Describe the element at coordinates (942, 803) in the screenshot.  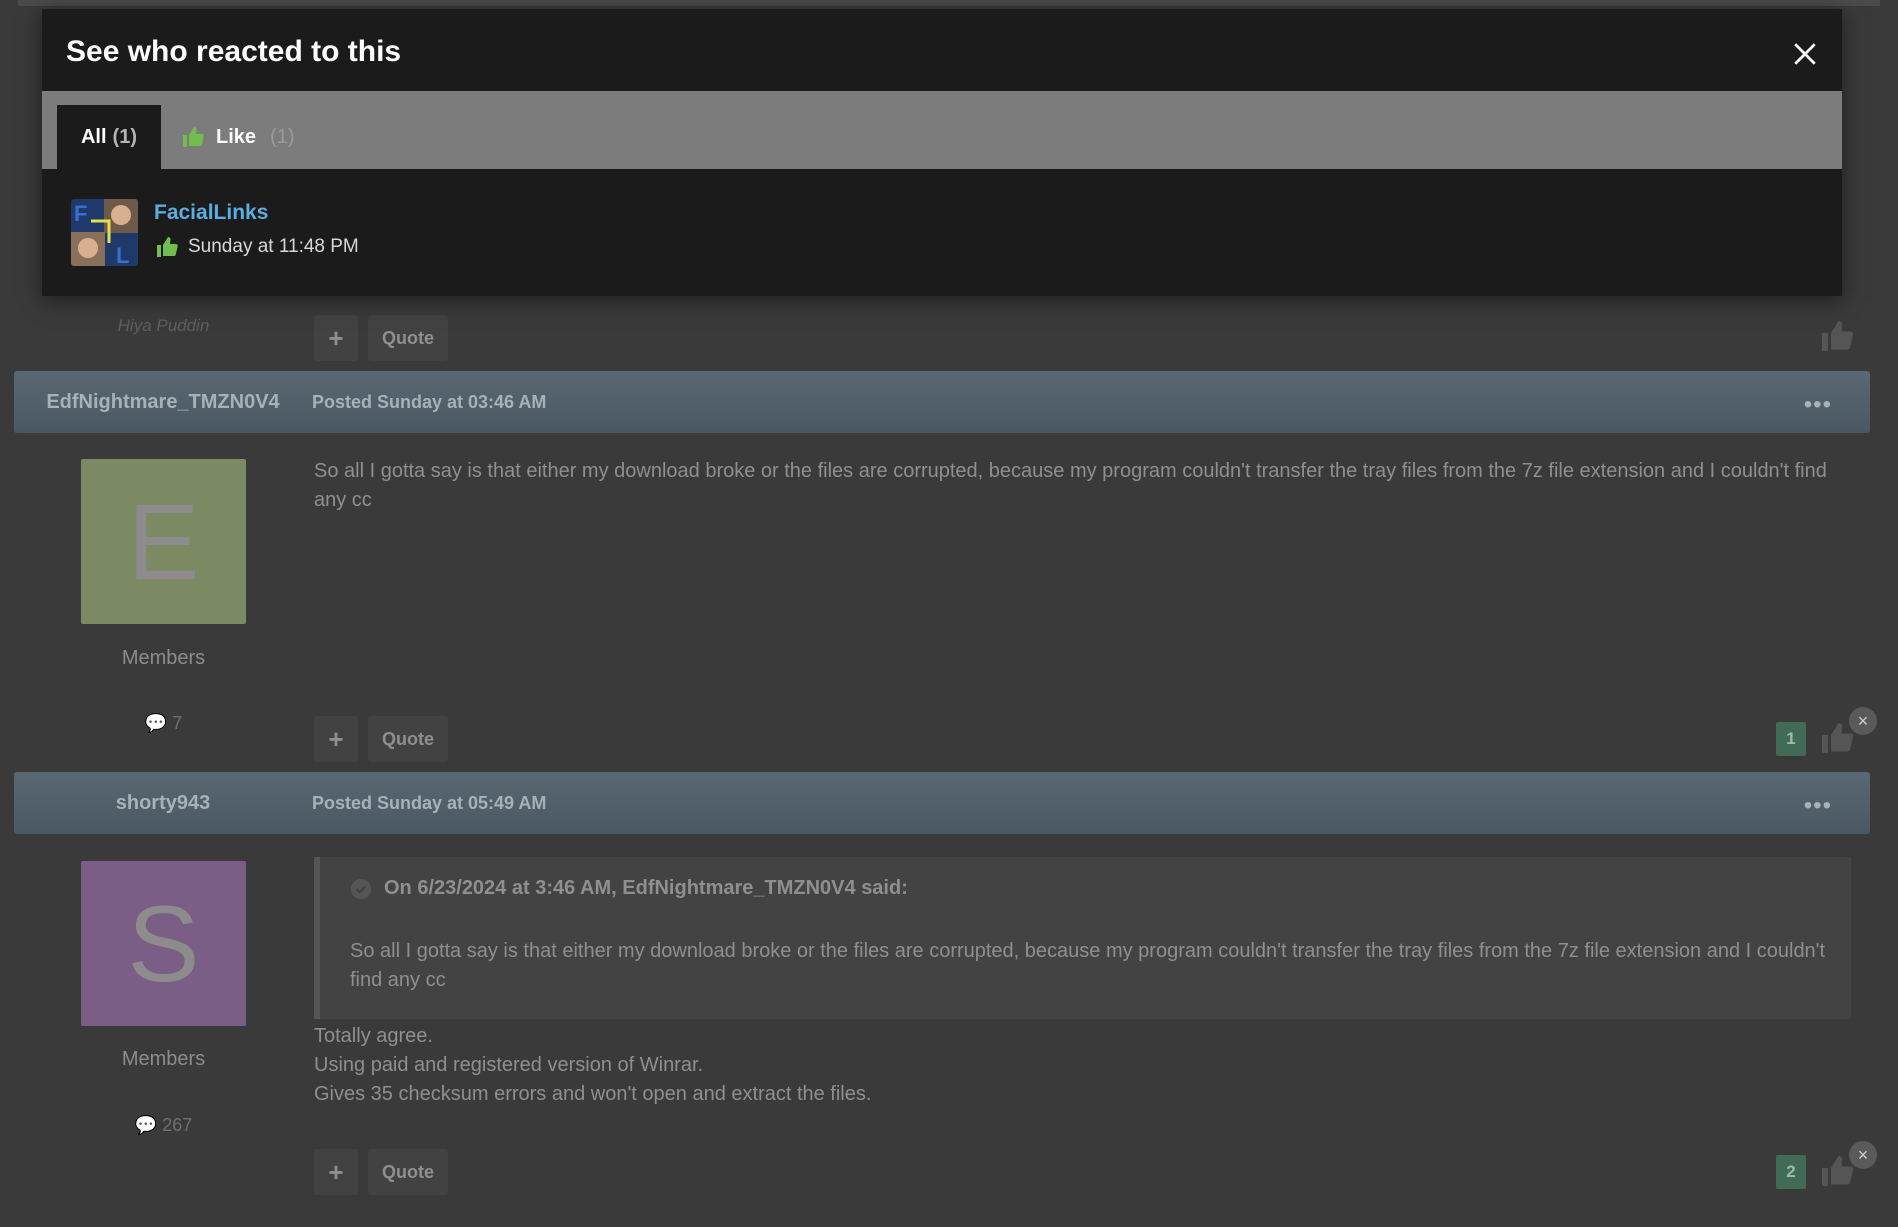
I see `post-header: shorty943 Posted Sunday at 05:49 AM •••` at that location.